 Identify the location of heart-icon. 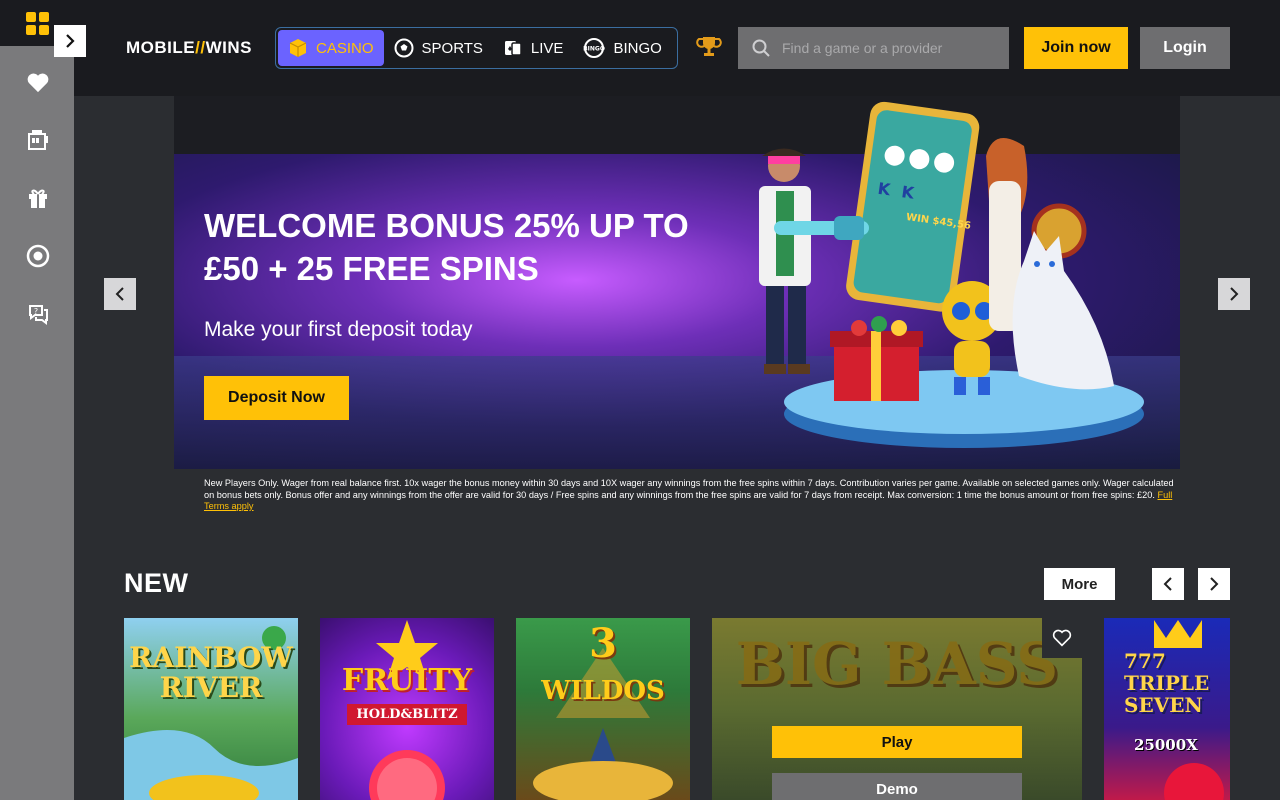
(38, 83).